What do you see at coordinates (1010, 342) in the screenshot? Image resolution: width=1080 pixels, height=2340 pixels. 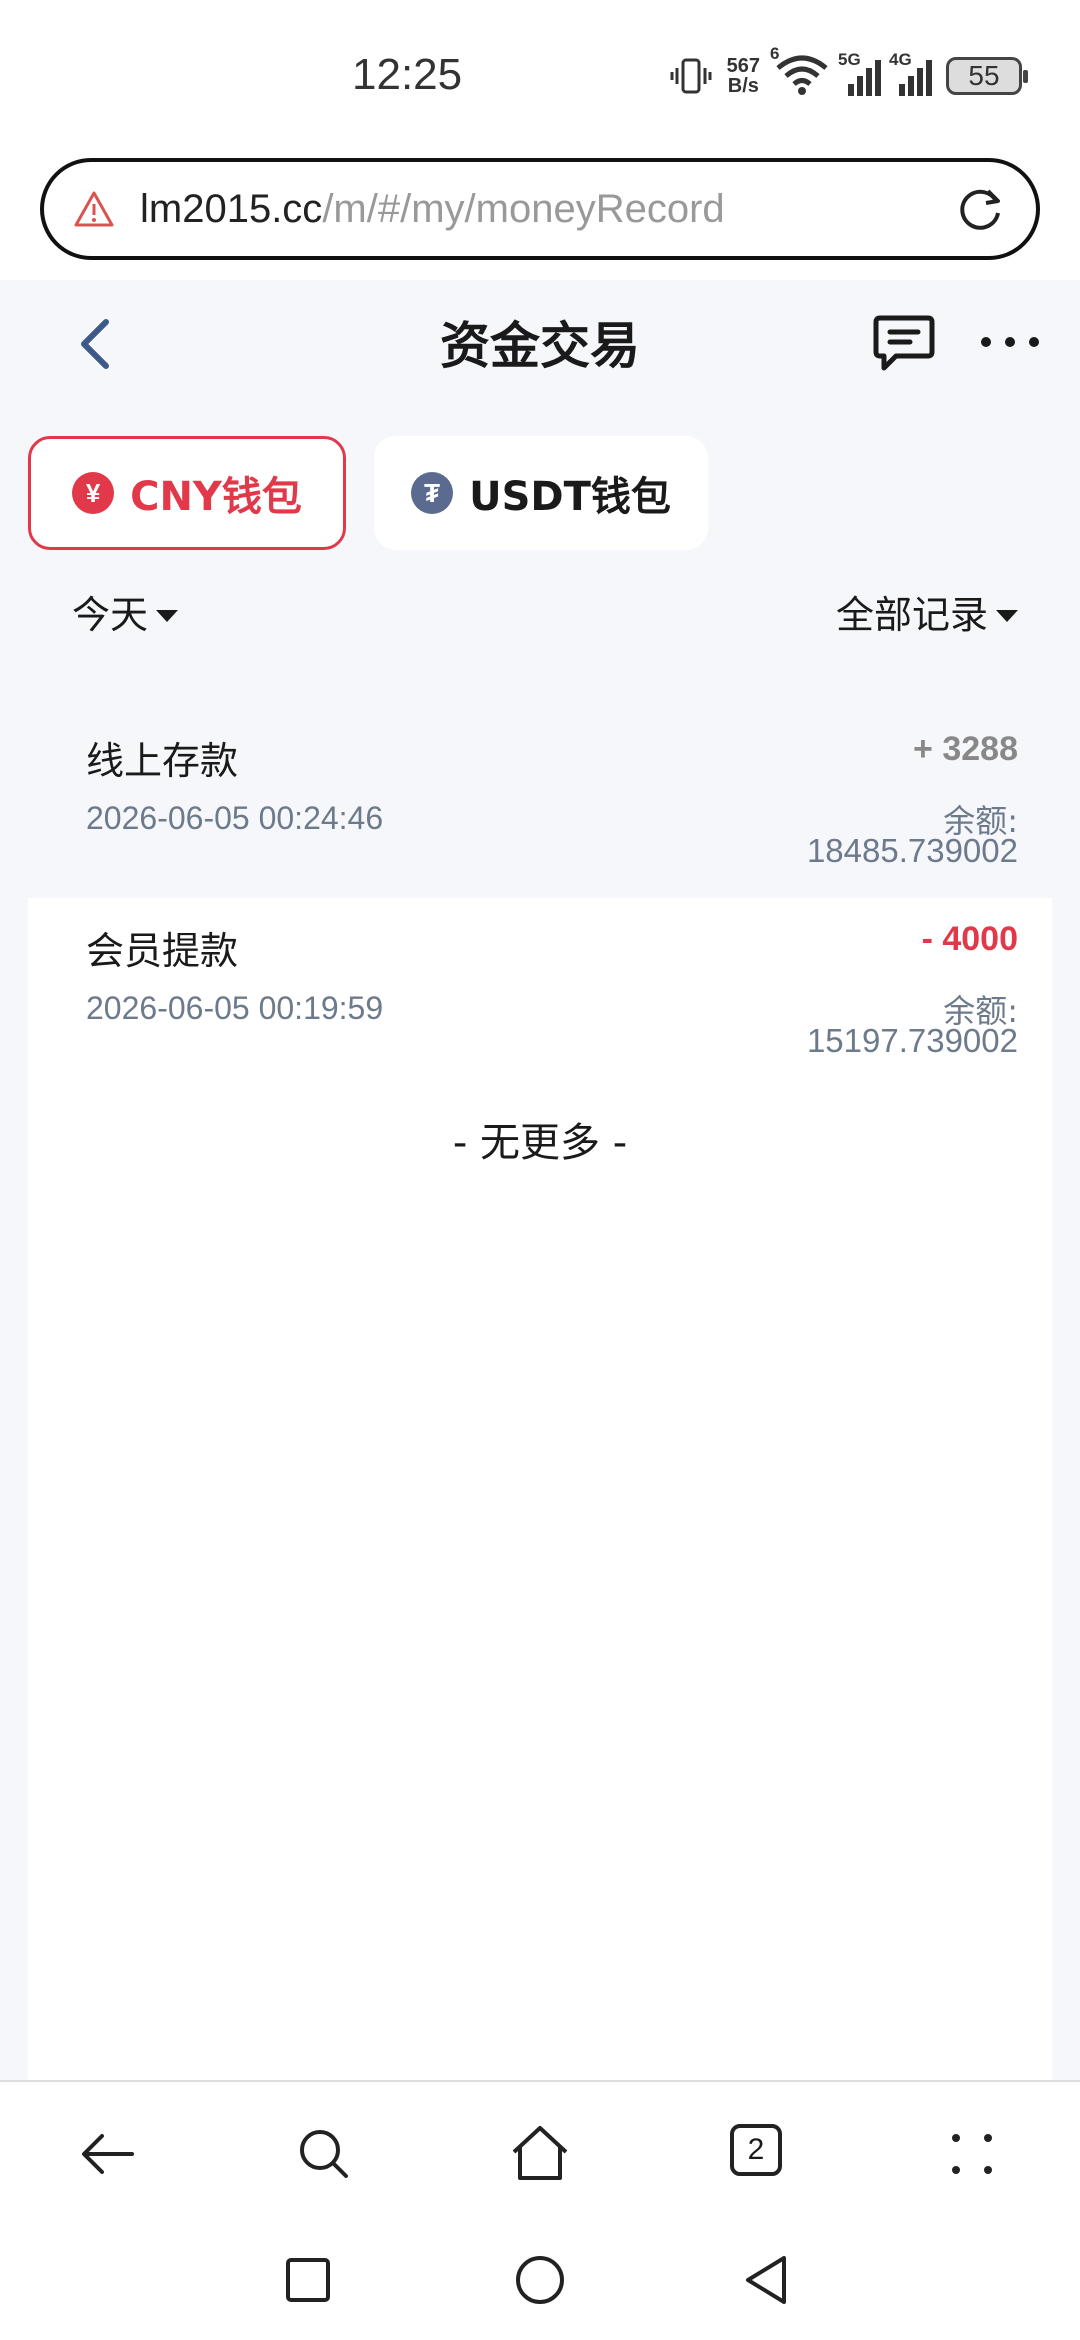 I see `more-icon` at bounding box center [1010, 342].